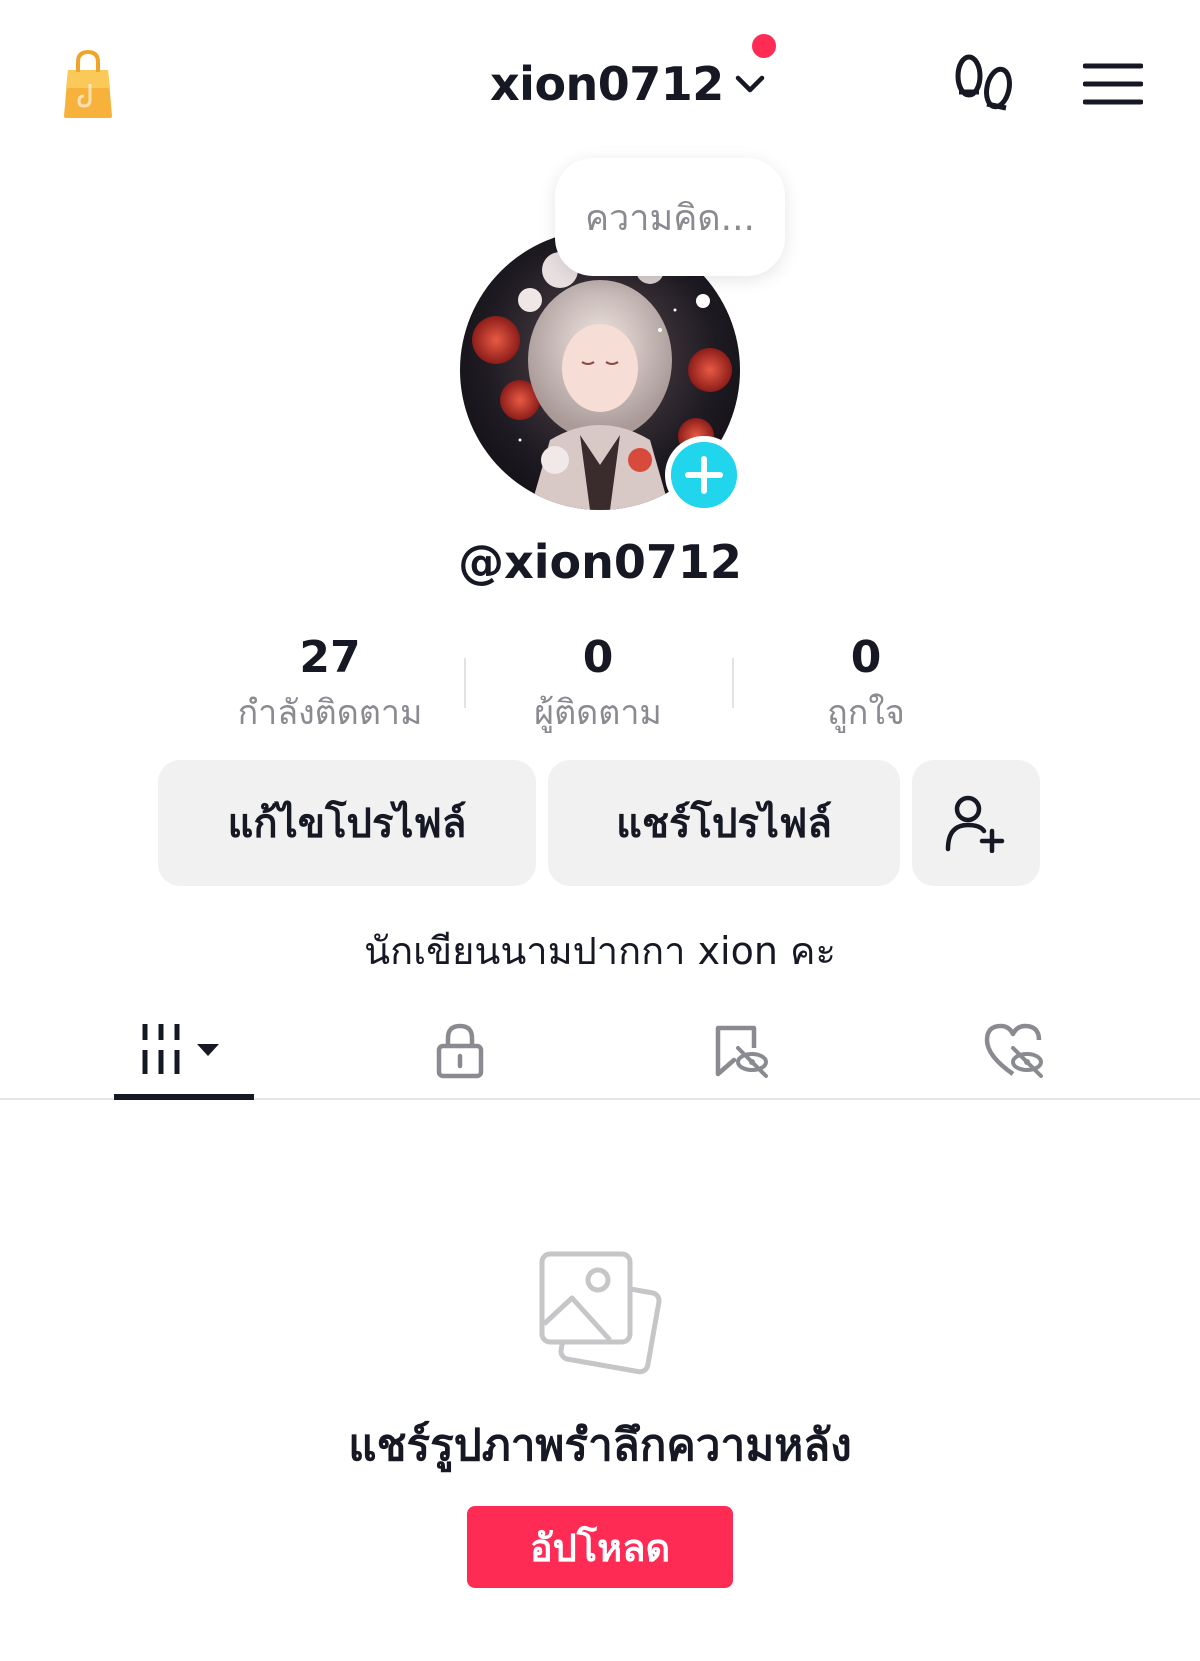 This screenshot has height=1661, width=1200. I want to click on profile-handle: @xion0712, so click(600, 562).